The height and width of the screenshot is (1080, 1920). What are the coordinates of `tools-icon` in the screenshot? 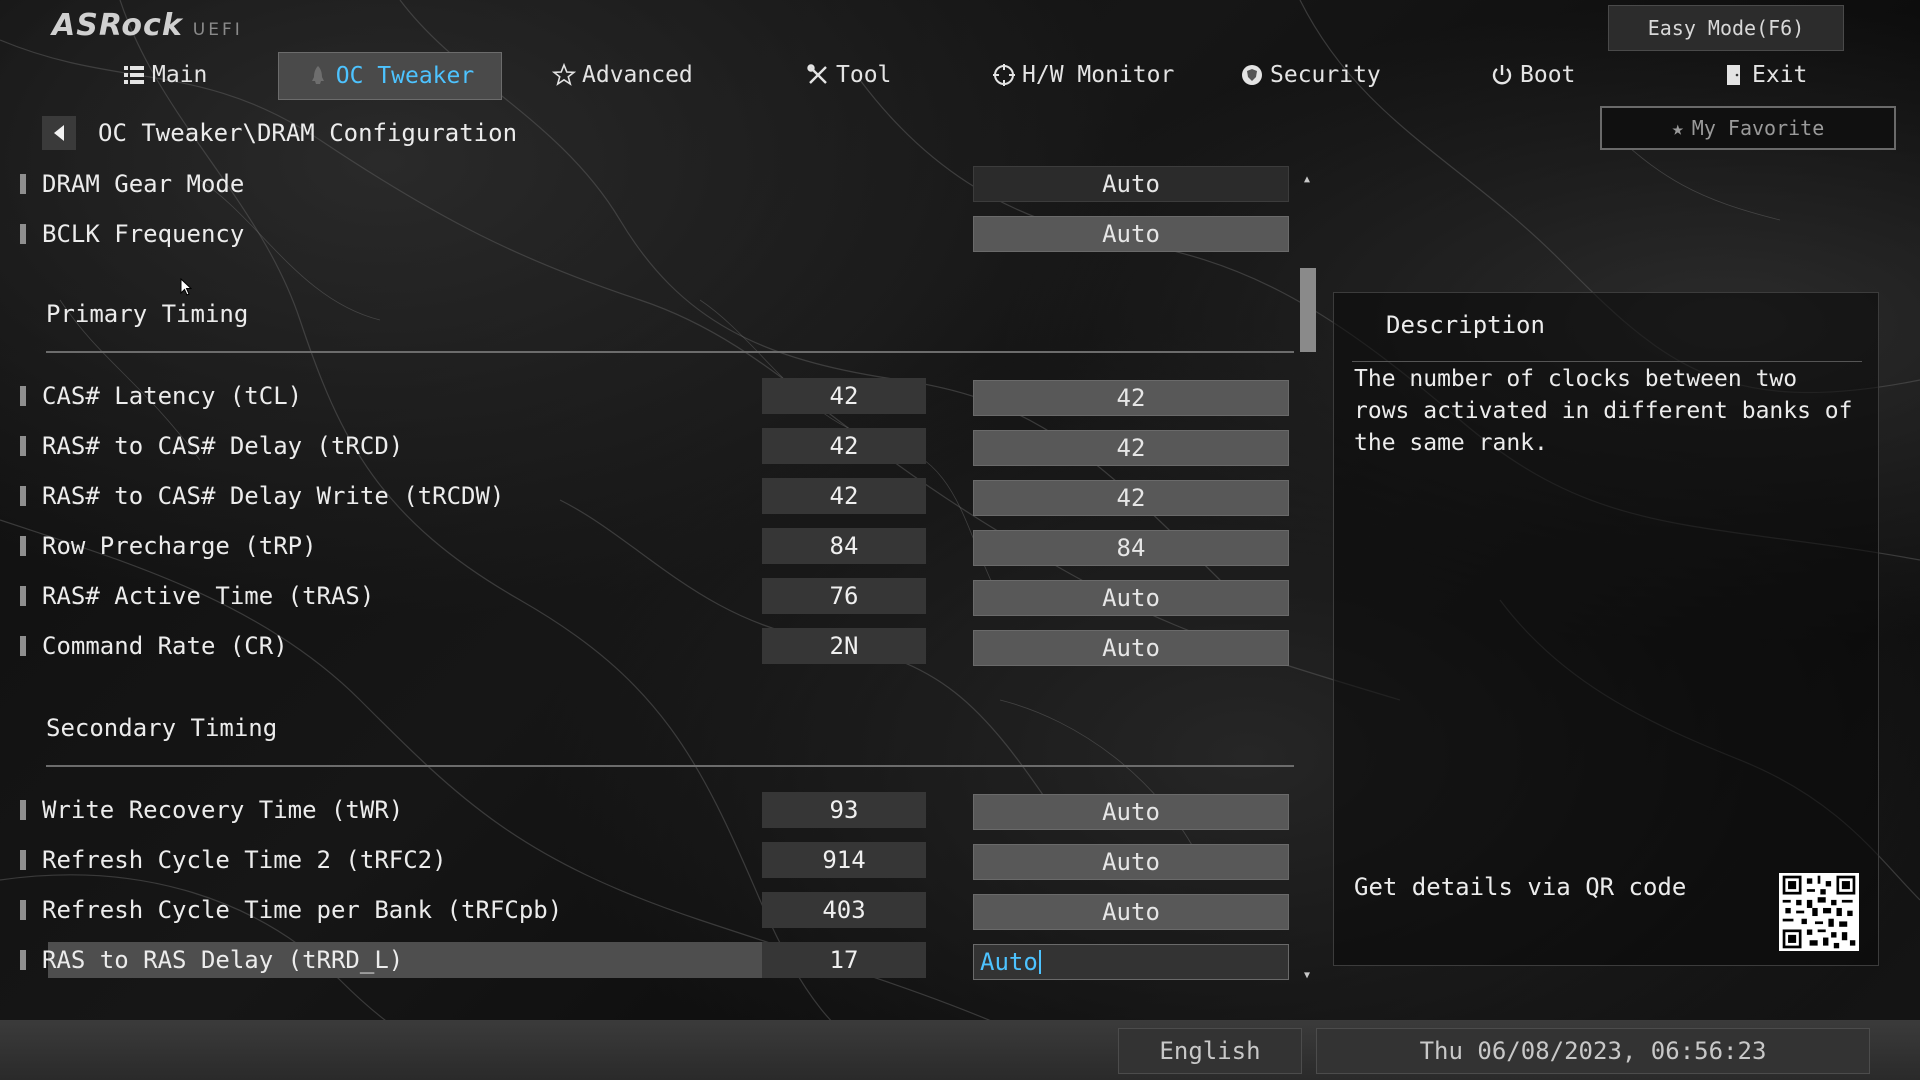 It's located at (817, 74).